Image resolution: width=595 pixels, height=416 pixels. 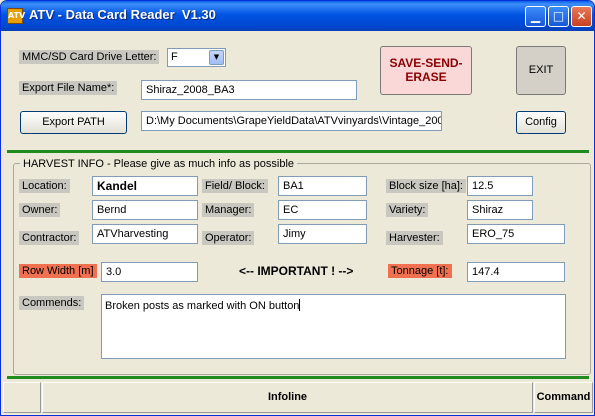 What do you see at coordinates (322, 234) in the screenshot?
I see `operator-input: Jimy` at bounding box center [322, 234].